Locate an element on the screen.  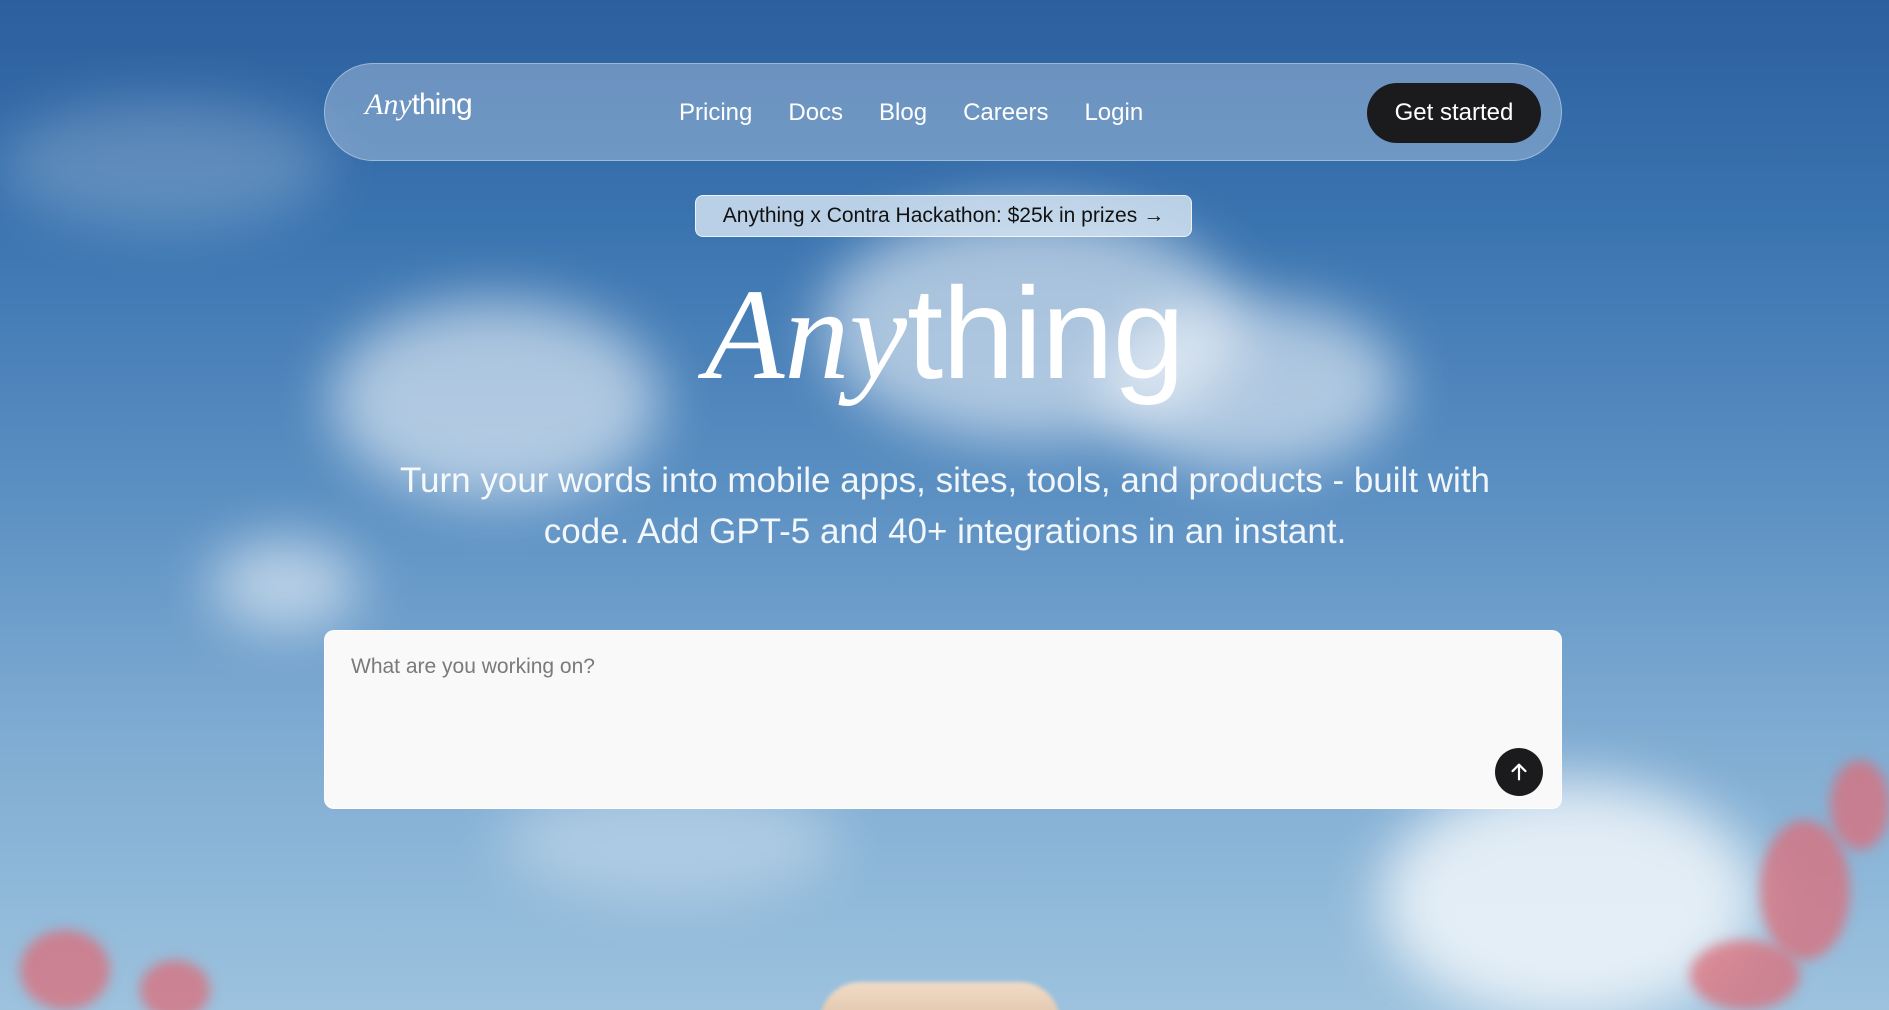
submit-button is located at coordinates (1519, 772).